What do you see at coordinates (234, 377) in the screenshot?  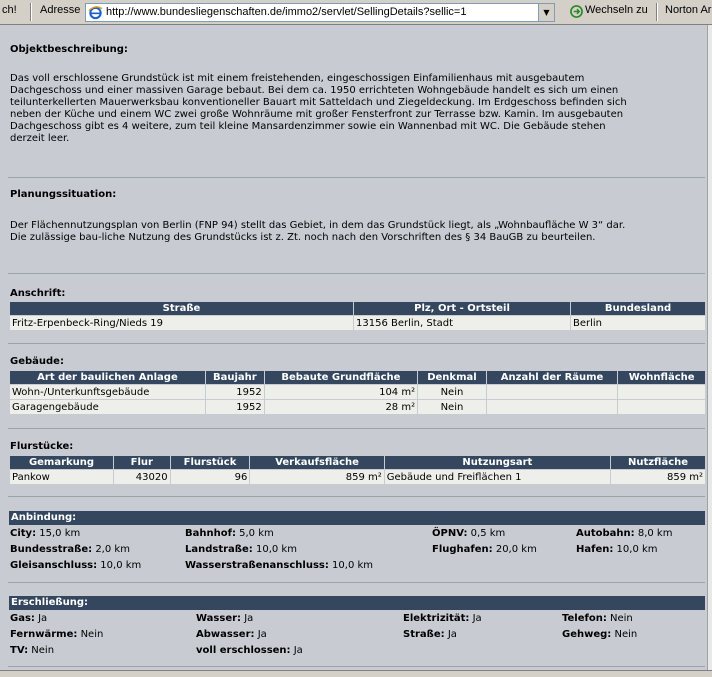 I see `column-header: Baujahr` at bounding box center [234, 377].